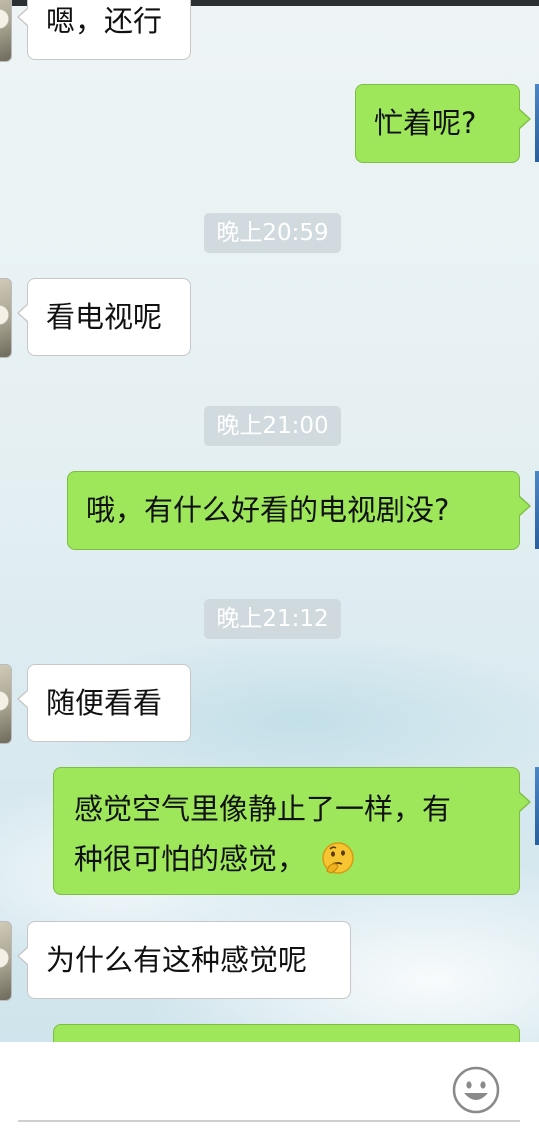 This screenshot has width=539, height=1140. What do you see at coordinates (292, 831) in the screenshot?
I see `outgoing-message-bubble: 感觉空气里像静止了一样，有 种很可怕的感觉，` at bounding box center [292, 831].